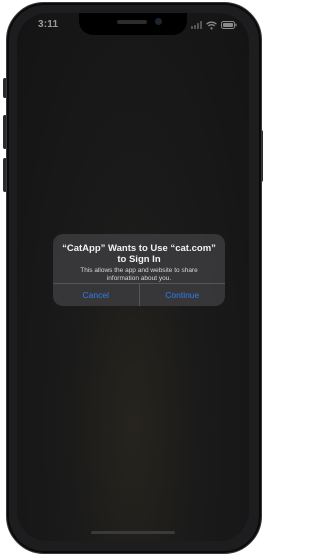 The width and height of the screenshot is (320, 555). I want to click on wifi-icon, so click(211, 25).